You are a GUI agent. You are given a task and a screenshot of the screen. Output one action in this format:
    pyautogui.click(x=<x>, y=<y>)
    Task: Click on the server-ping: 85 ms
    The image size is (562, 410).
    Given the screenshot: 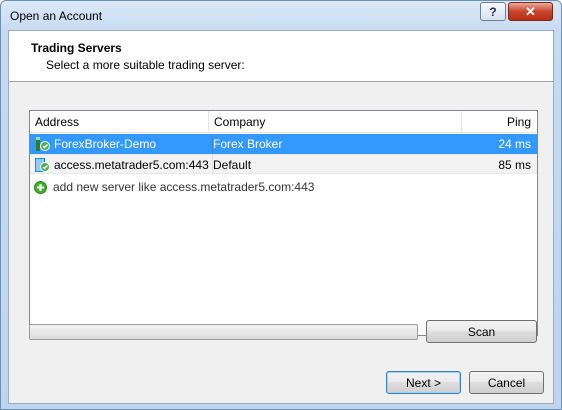 What is the action you would take?
    pyautogui.click(x=514, y=165)
    